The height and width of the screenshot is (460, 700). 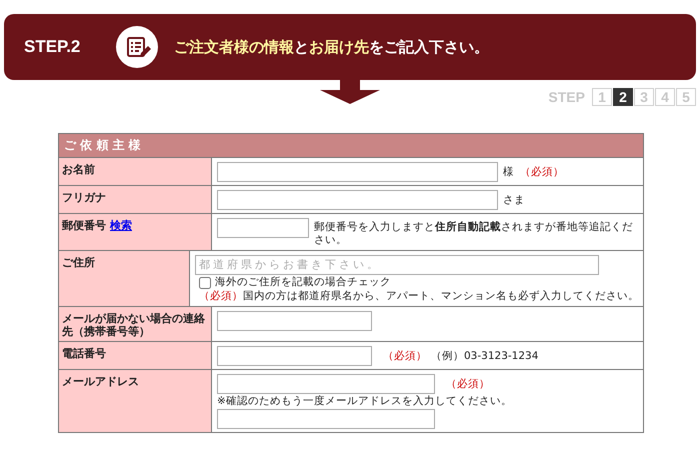 I want to click on field-label: フリガナ, so click(x=84, y=197).